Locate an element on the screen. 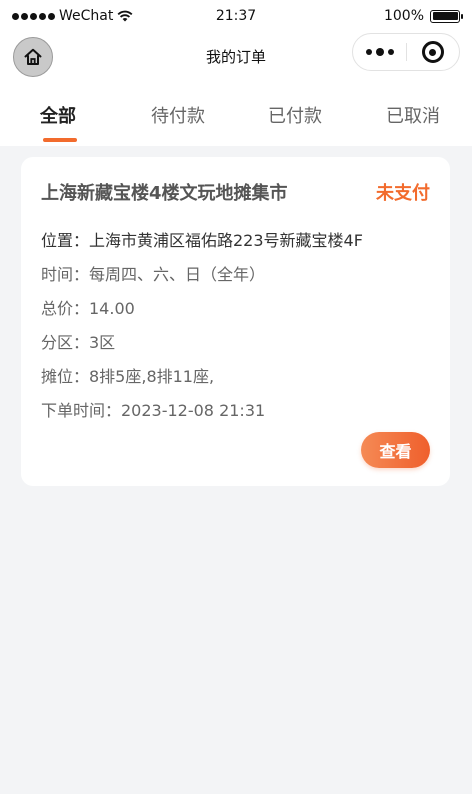  order-total: 总价：14.00 is located at coordinates (88, 308).